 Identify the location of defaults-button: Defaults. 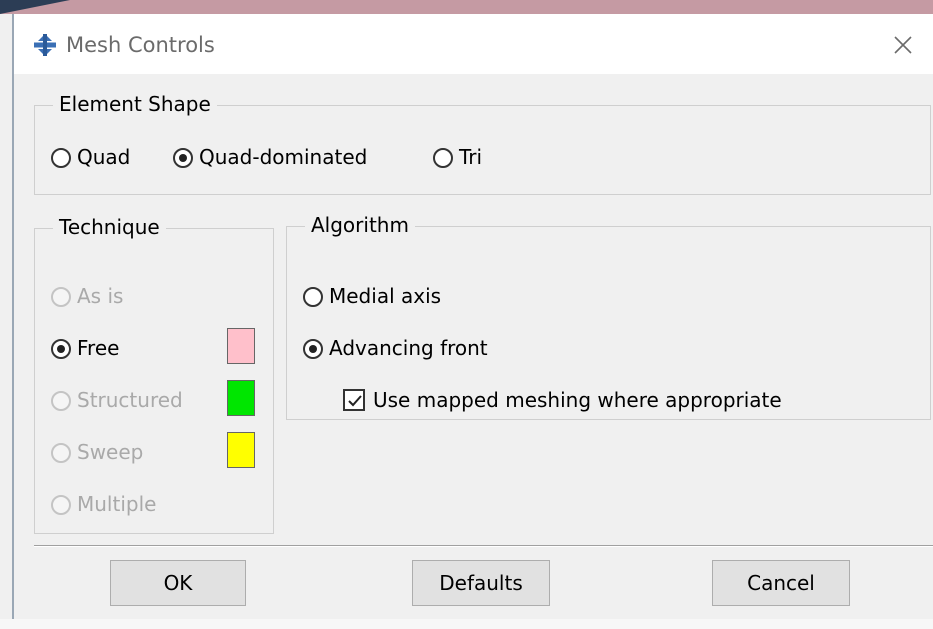
(481, 583).